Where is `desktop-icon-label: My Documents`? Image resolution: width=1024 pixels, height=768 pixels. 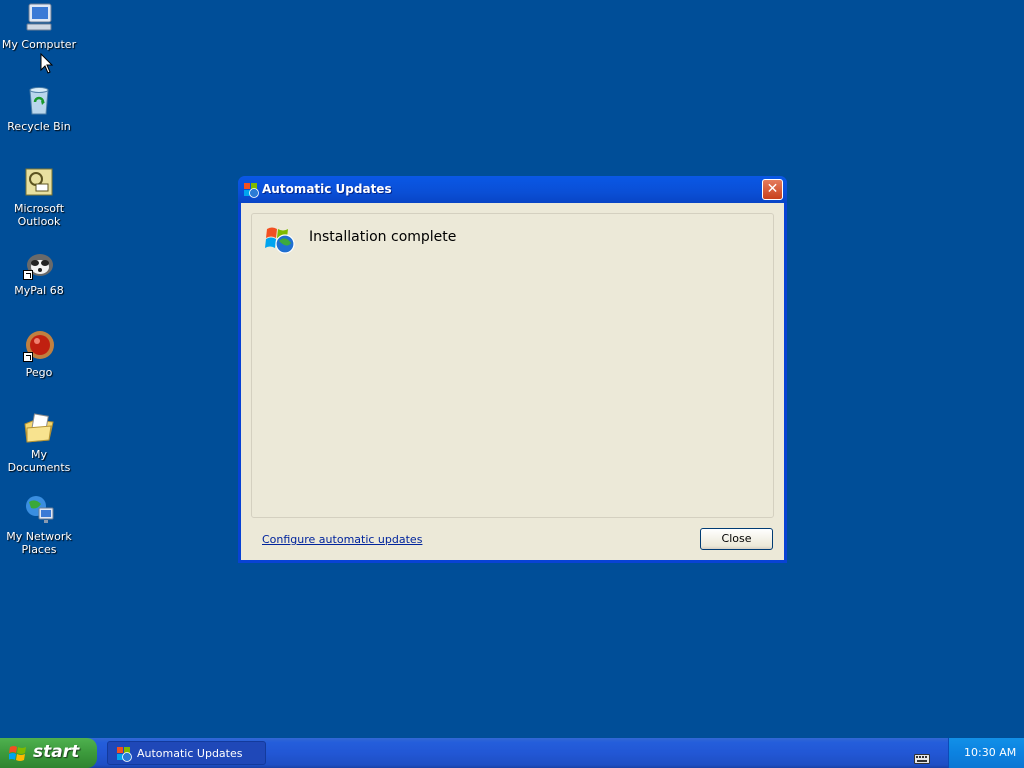 desktop-icon-label: My Documents is located at coordinates (39, 461).